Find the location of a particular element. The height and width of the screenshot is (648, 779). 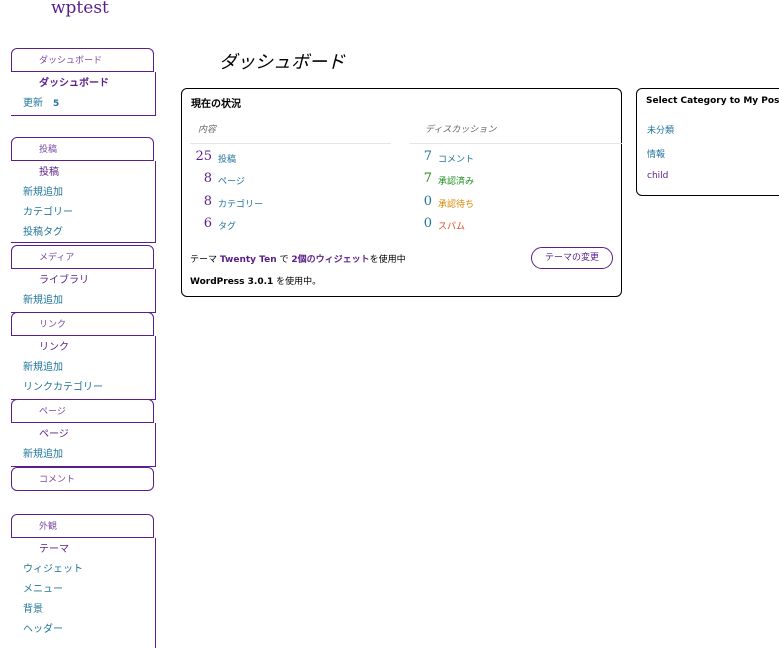

tags-count: 6 is located at coordinates (207, 223).